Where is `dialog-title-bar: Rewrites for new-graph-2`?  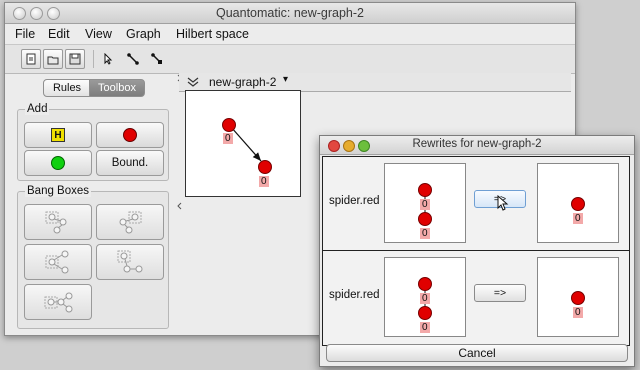 dialog-title-bar: Rewrites for new-graph-2 is located at coordinates (477, 145).